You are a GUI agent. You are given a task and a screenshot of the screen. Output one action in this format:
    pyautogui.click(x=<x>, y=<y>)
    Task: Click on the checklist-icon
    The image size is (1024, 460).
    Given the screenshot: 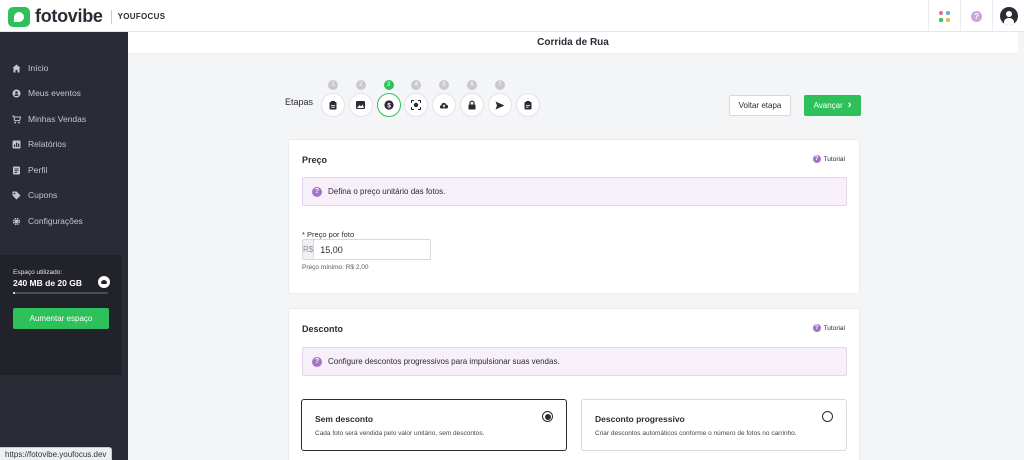 What is the action you would take?
    pyautogui.click(x=527, y=105)
    